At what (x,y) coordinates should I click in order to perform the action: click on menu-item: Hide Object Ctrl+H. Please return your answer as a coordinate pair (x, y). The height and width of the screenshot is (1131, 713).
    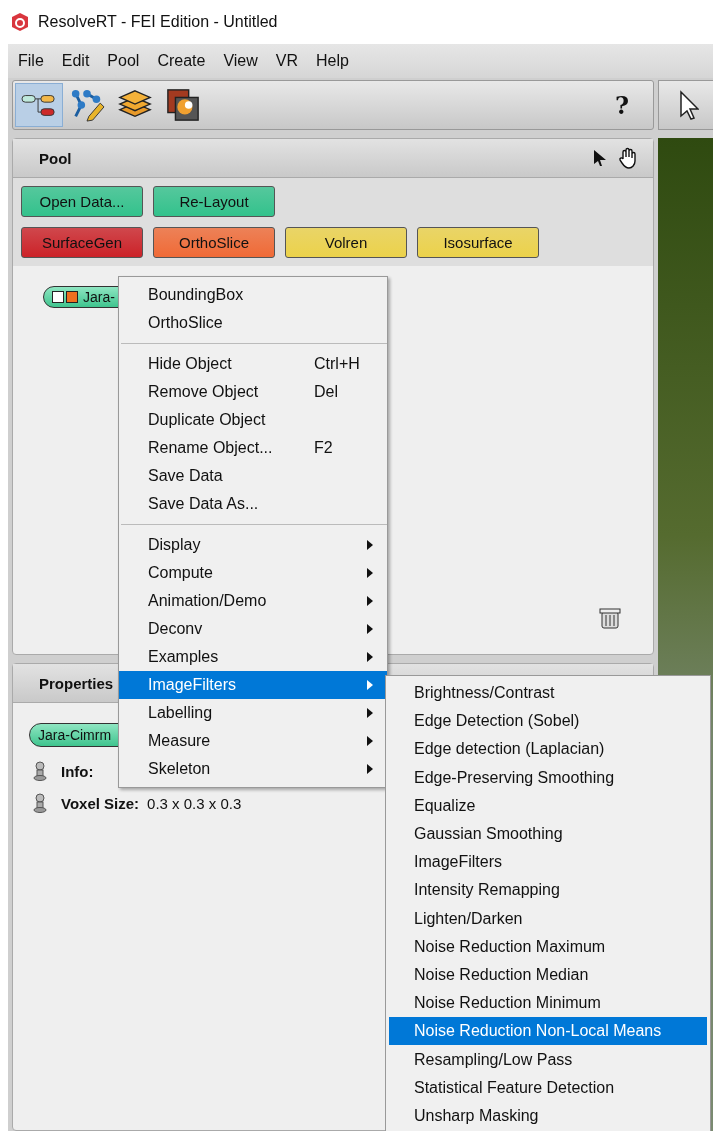
    Looking at the image, I should click on (253, 364).